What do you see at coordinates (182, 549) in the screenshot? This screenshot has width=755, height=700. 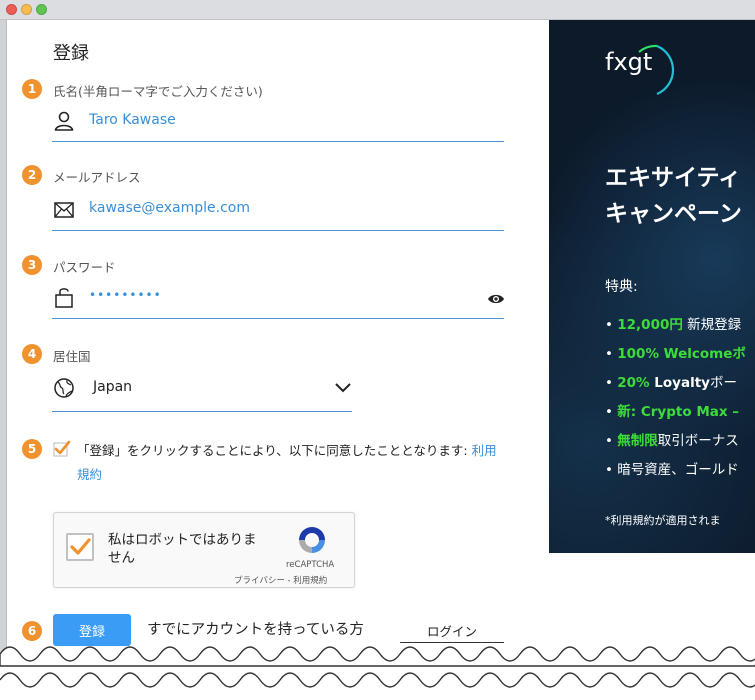 I see `recaptcha-label: 私はロボットではありません` at bounding box center [182, 549].